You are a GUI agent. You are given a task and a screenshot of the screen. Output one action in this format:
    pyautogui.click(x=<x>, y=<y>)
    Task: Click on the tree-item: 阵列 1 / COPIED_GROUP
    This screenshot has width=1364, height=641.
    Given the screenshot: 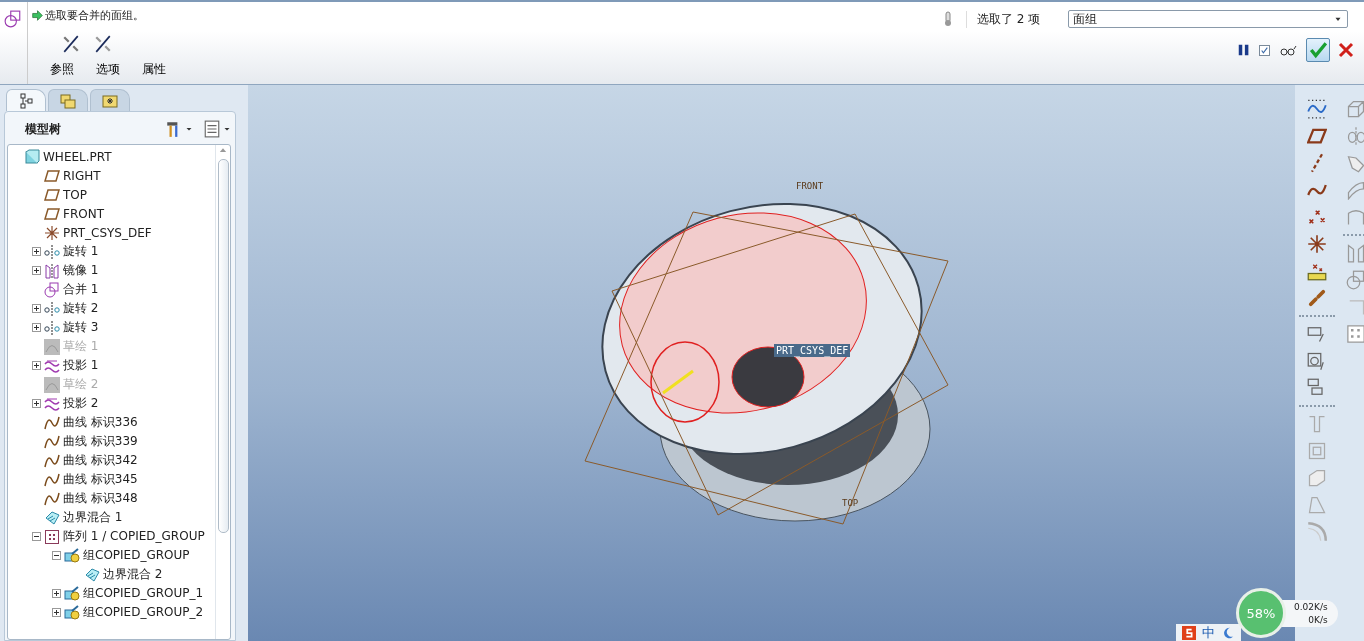 What is the action you would take?
    pyautogui.click(x=134, y=536)
    